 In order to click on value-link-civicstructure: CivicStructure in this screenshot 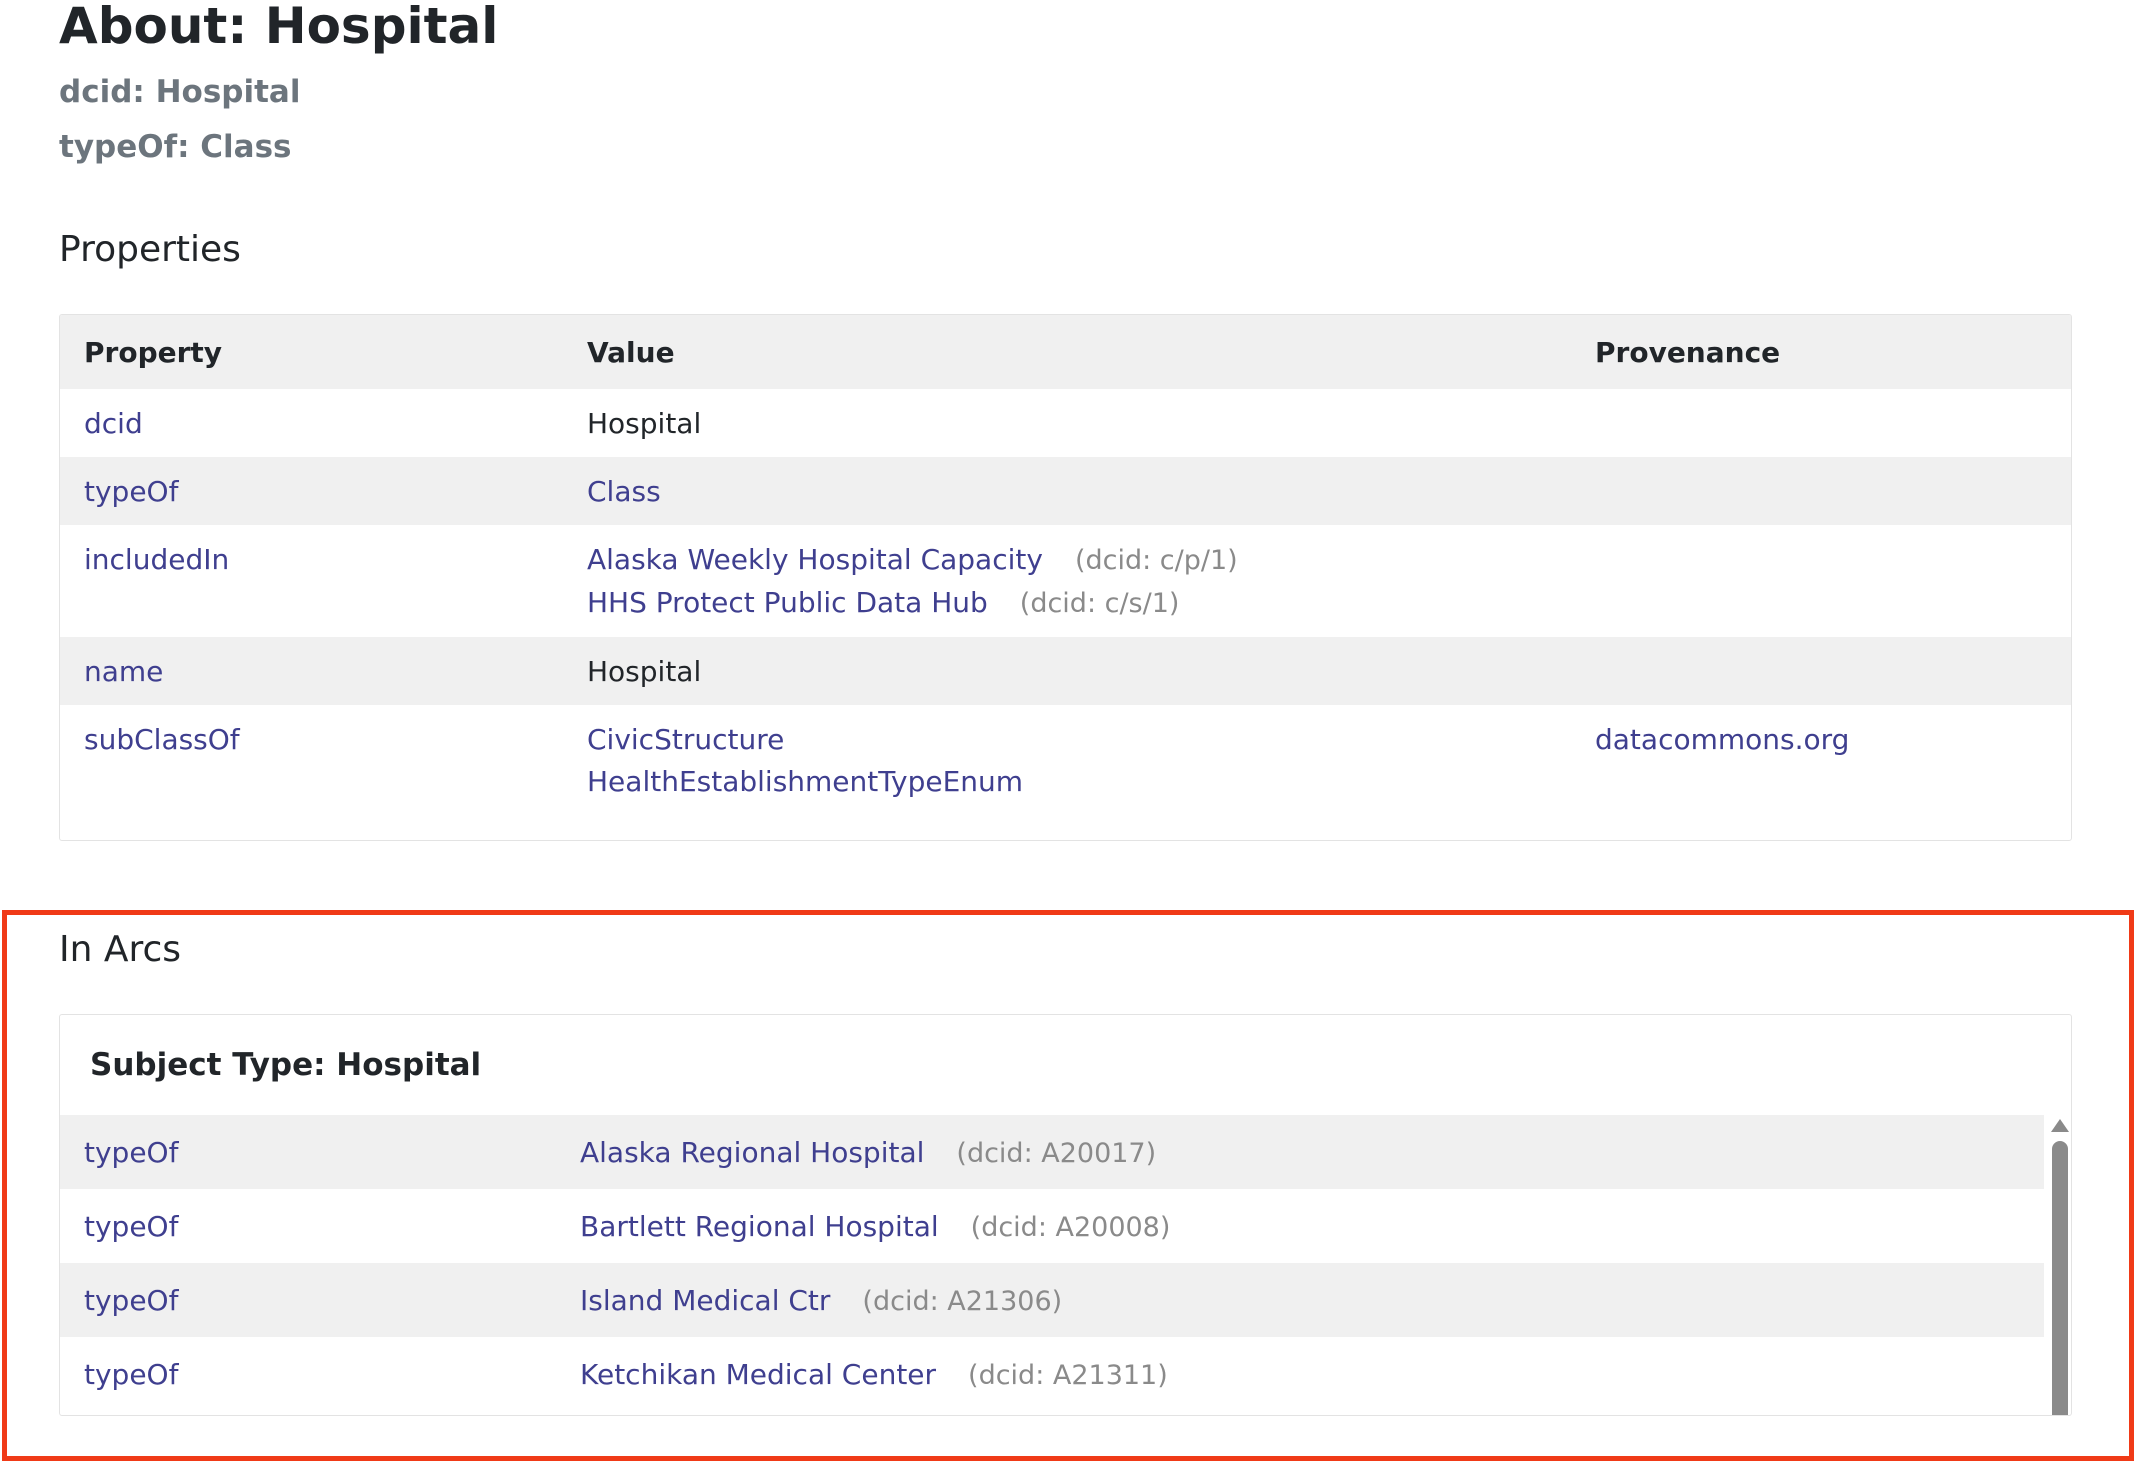, I will do `click(685, 739)`.